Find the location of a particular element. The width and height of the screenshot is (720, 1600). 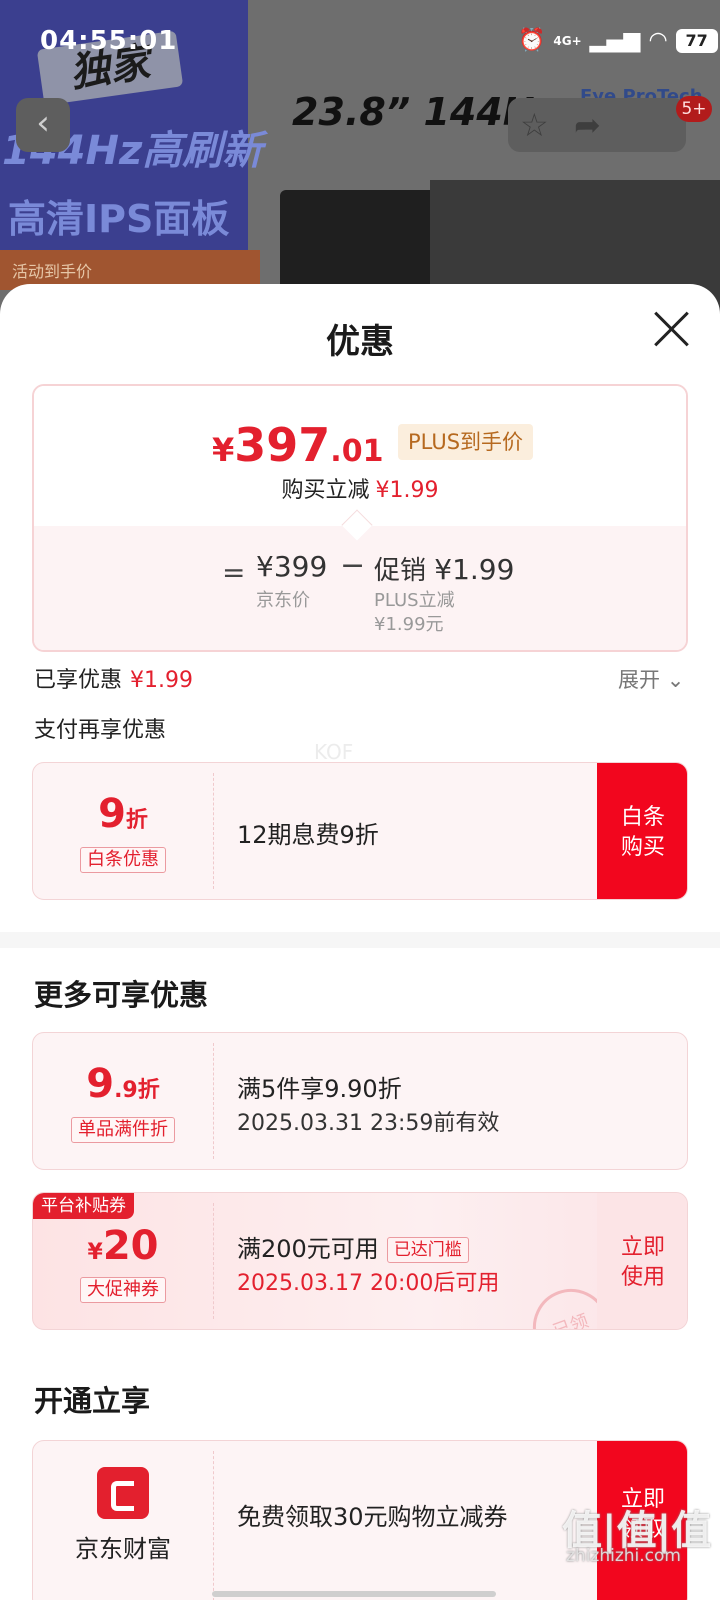

jd-finance-name: 京东财富 is located at coordinates (123, 1549).